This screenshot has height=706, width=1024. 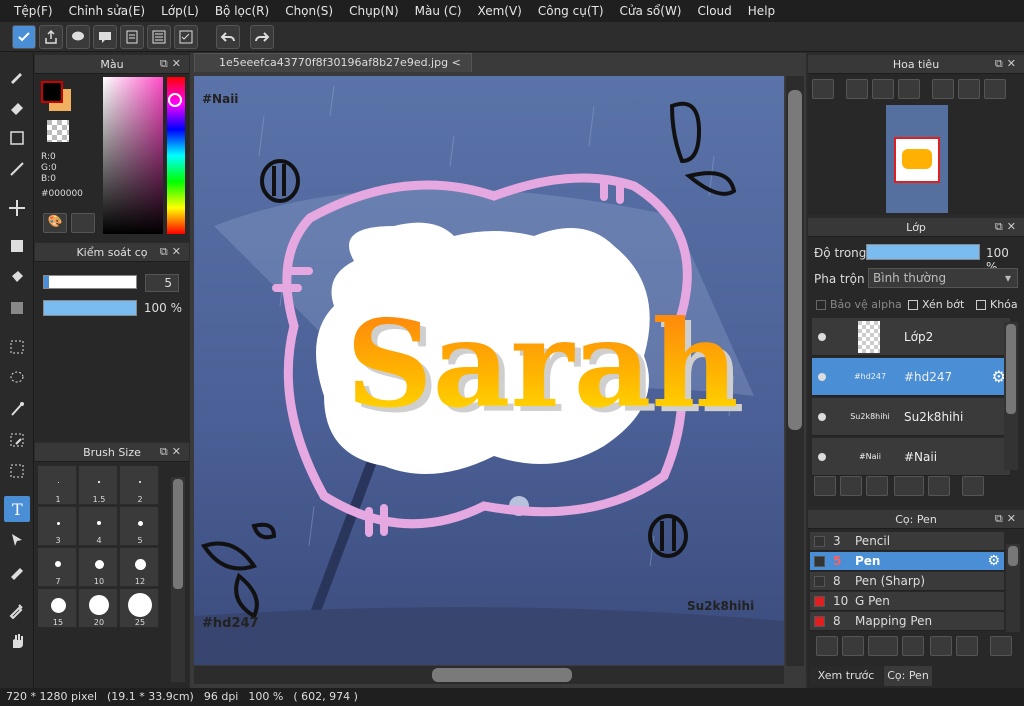 I want to click on bucket-tool-icon, so click(x=17, y=277).